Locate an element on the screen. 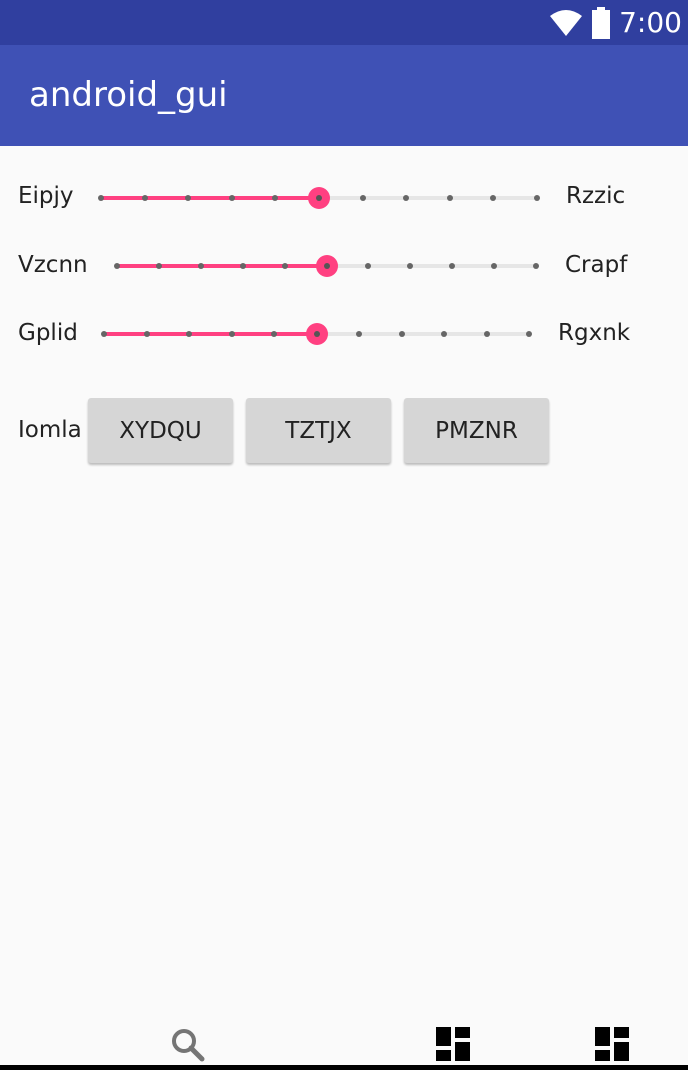  status-icons: 7:00 is located at coordinates (615, 22).